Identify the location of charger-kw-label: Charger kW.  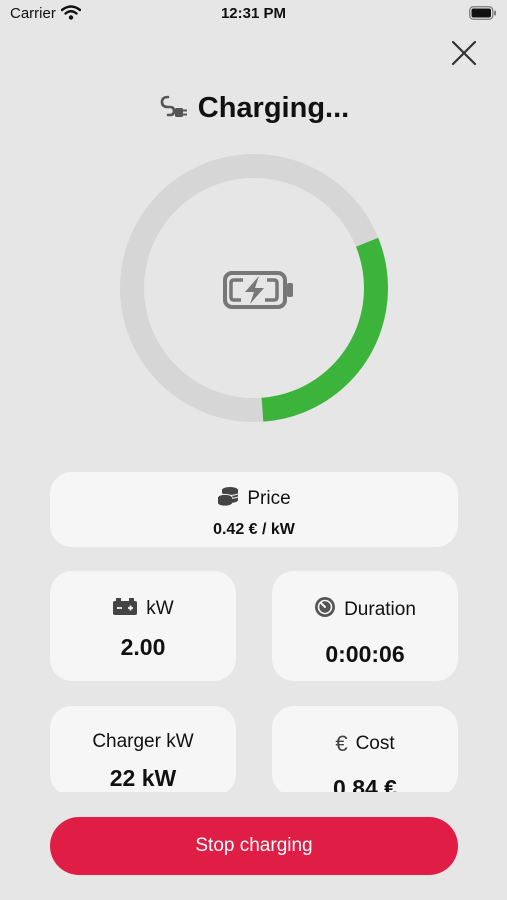
(143, 741).